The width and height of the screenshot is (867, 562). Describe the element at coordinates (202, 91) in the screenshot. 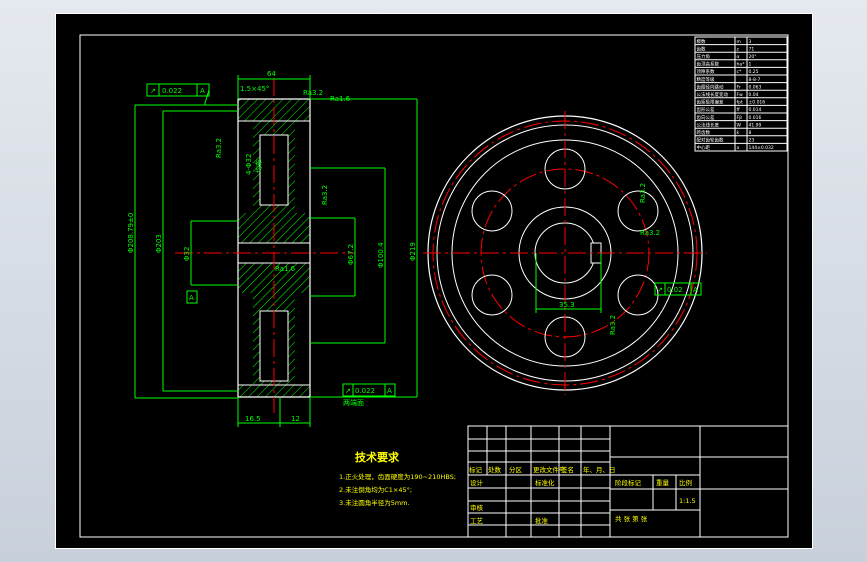

I see `datum-left: A` at that location.